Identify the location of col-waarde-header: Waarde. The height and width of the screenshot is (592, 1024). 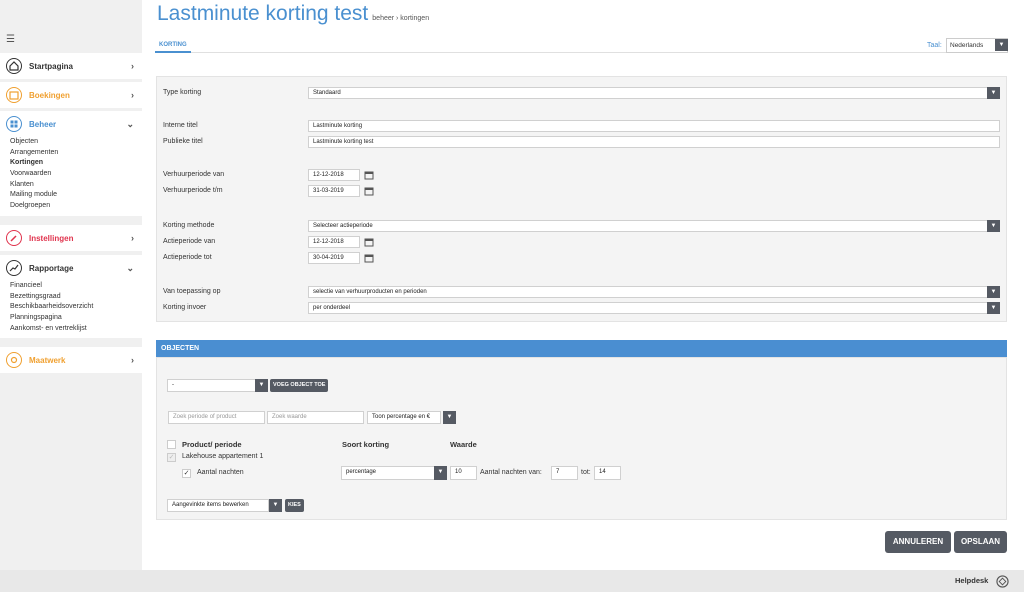
(463, 444).